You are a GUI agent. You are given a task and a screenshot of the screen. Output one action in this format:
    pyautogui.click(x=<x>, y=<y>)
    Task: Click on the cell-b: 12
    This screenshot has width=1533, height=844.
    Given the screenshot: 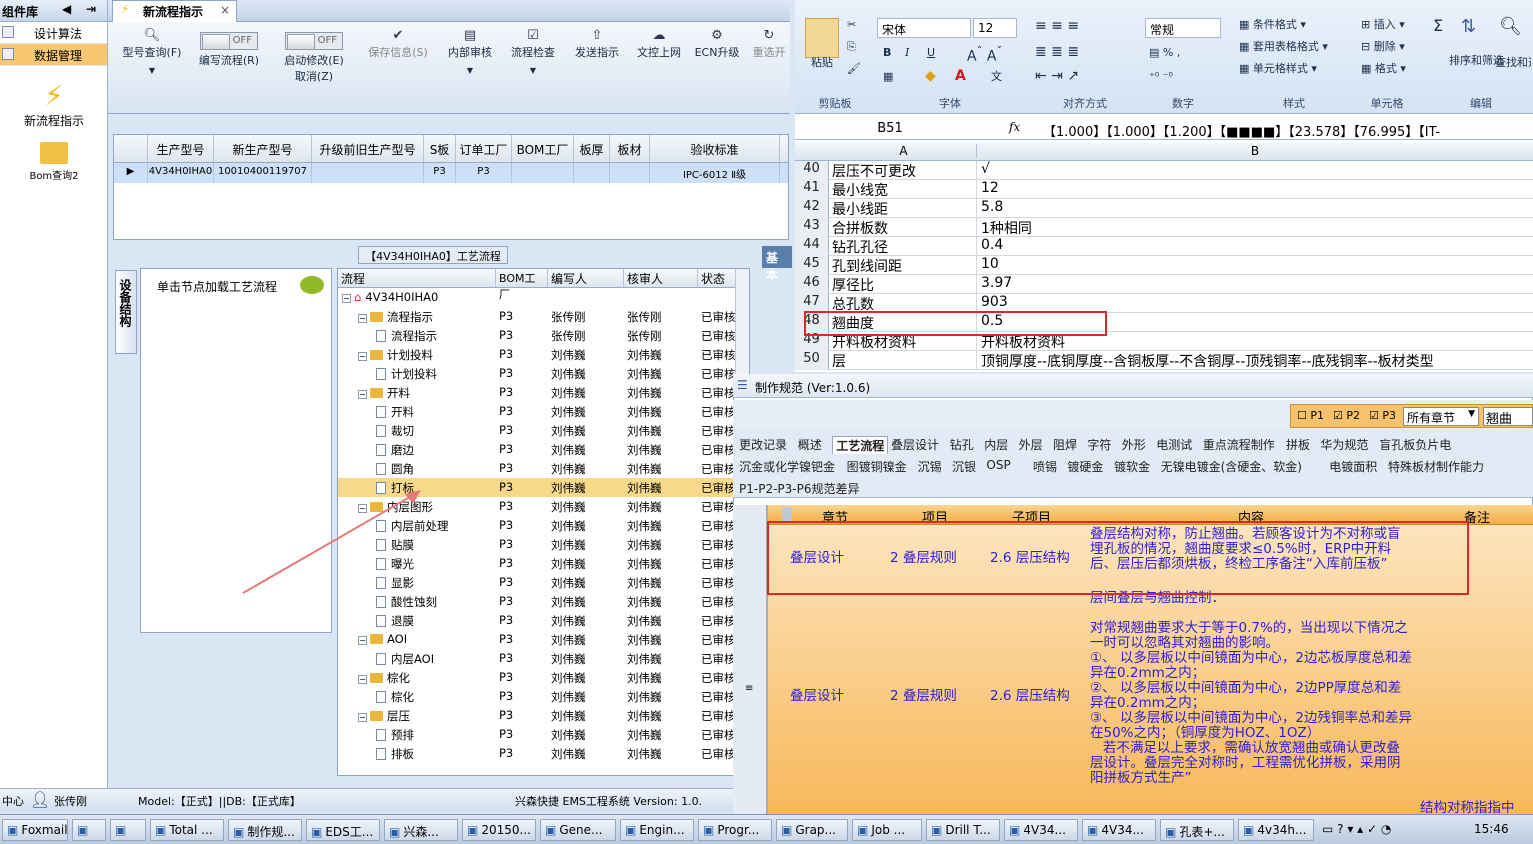 What is the action you would take?
    pyautogui.click(x=1255, y=188)
    